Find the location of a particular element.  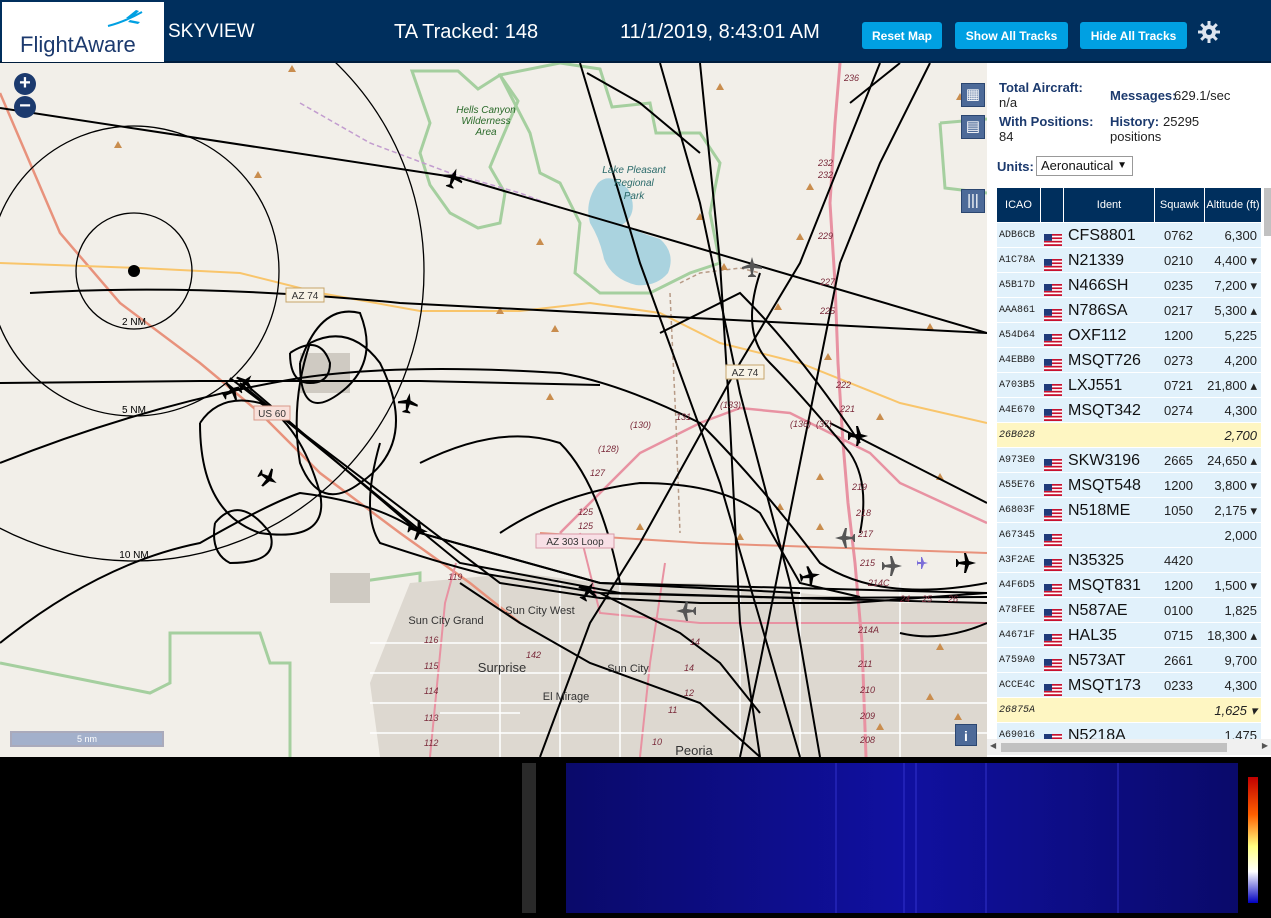

columns-icon: ||| is located at coordinates (973, 200).